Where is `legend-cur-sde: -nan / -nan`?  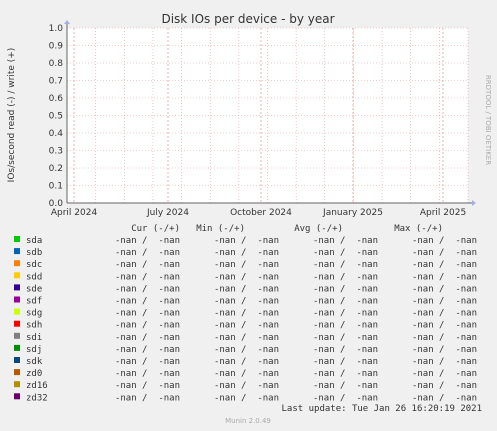 legend-cur-sde: -nan / -nan is located at coordinates (147, 289).